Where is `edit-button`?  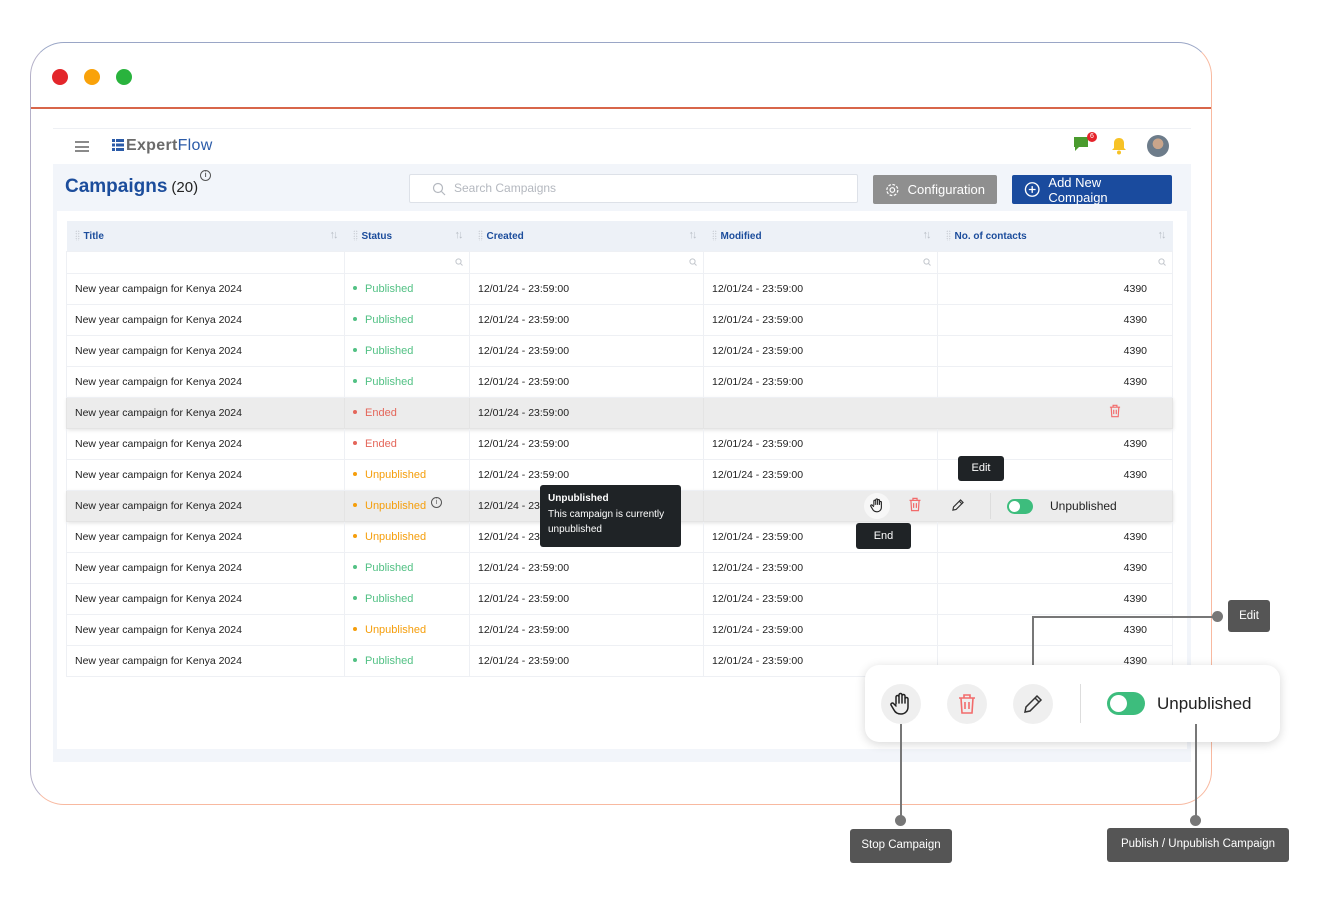 edit-button is located at coordinates (958, 506).